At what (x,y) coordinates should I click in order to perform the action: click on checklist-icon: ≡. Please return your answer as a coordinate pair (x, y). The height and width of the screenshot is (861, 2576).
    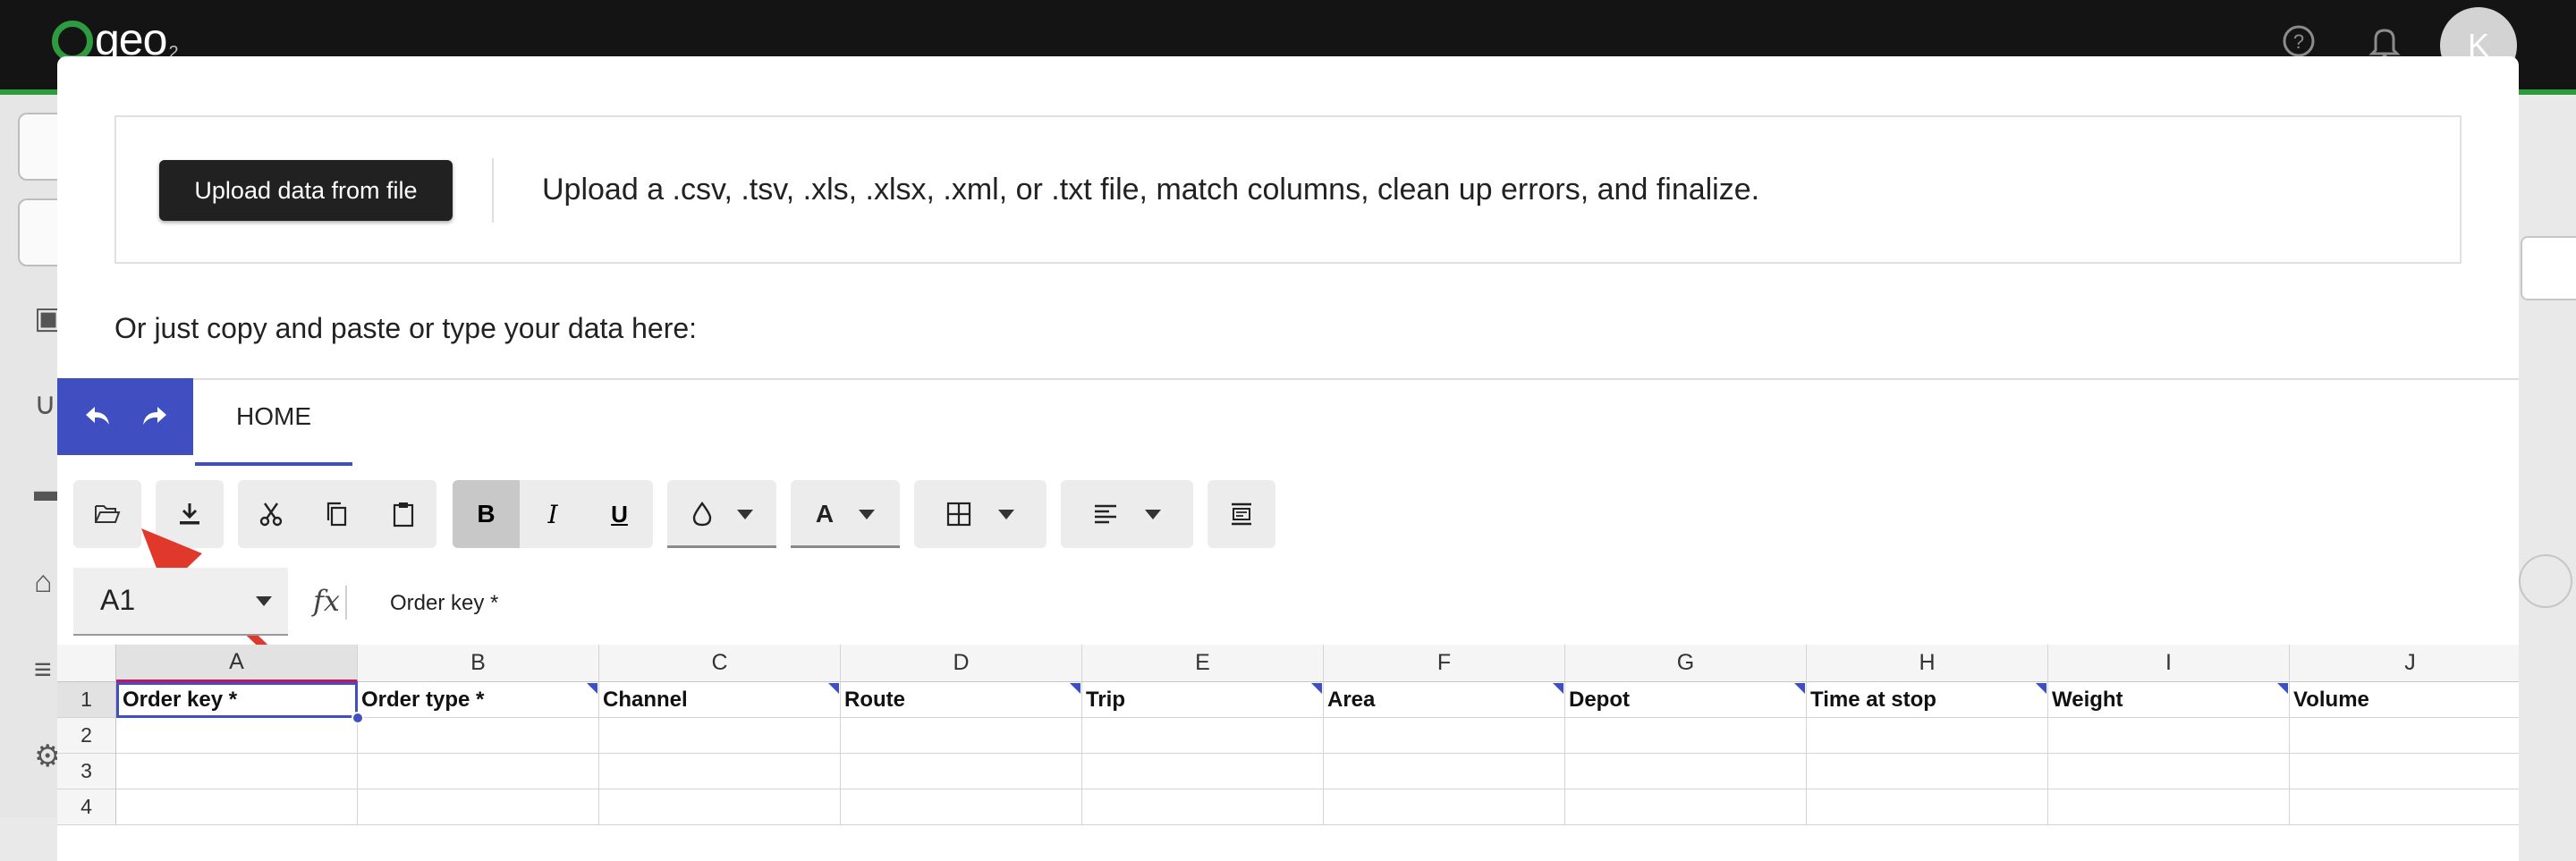
    Looking at the image, I should click on (43, 670).